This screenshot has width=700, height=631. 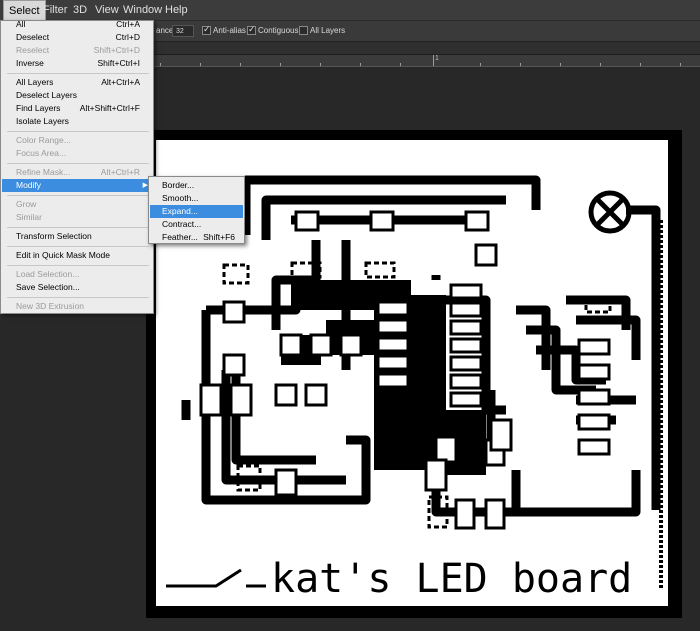 I want to click on menu-help: Help, so click(x=176, y=10).